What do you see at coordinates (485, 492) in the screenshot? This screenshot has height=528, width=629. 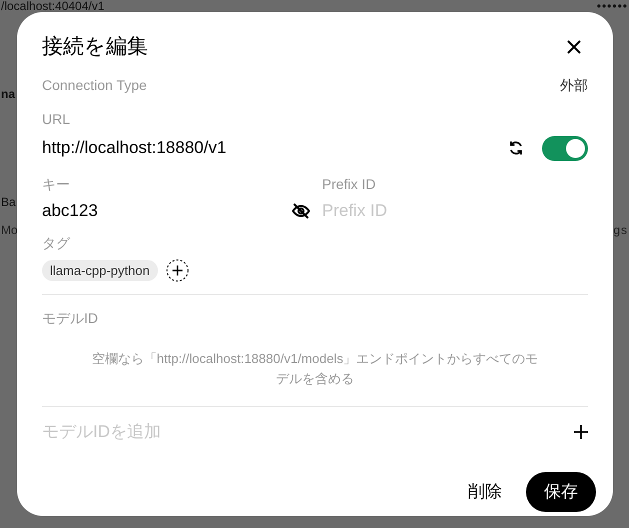 I see `delete-button: 削除` at bounding box center [485, 492].